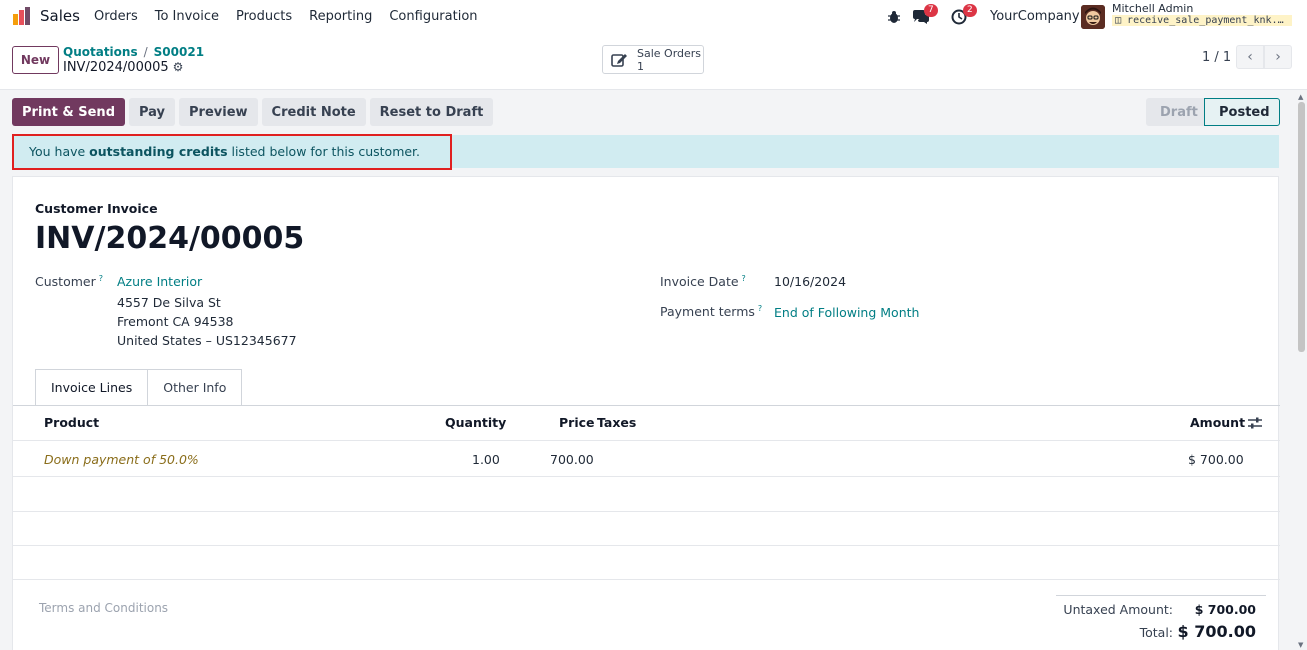 Image resolution: width=1307 pixels, height=650 pixels. I want to click on untaxed-amount-value: $ 700.00, so click(1225, 609).